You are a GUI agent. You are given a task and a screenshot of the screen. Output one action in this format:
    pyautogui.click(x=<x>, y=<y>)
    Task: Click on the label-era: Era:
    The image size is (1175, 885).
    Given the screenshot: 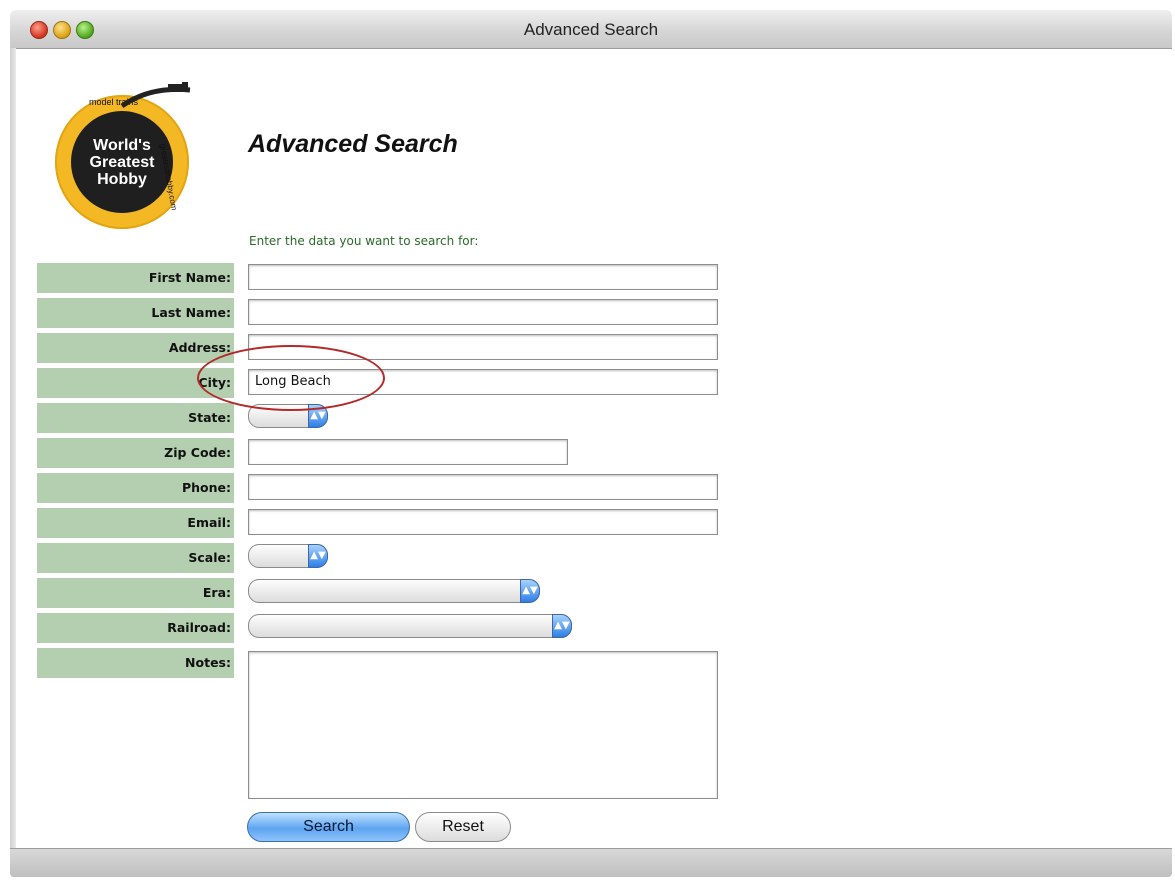 What is the action you would take?
    pyautogui.click(x=135, y=593)
    